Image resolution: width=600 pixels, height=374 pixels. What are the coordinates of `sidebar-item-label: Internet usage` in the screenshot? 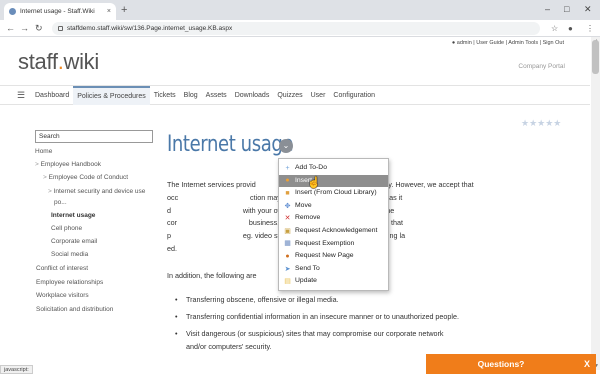 It's located at (73, 215).